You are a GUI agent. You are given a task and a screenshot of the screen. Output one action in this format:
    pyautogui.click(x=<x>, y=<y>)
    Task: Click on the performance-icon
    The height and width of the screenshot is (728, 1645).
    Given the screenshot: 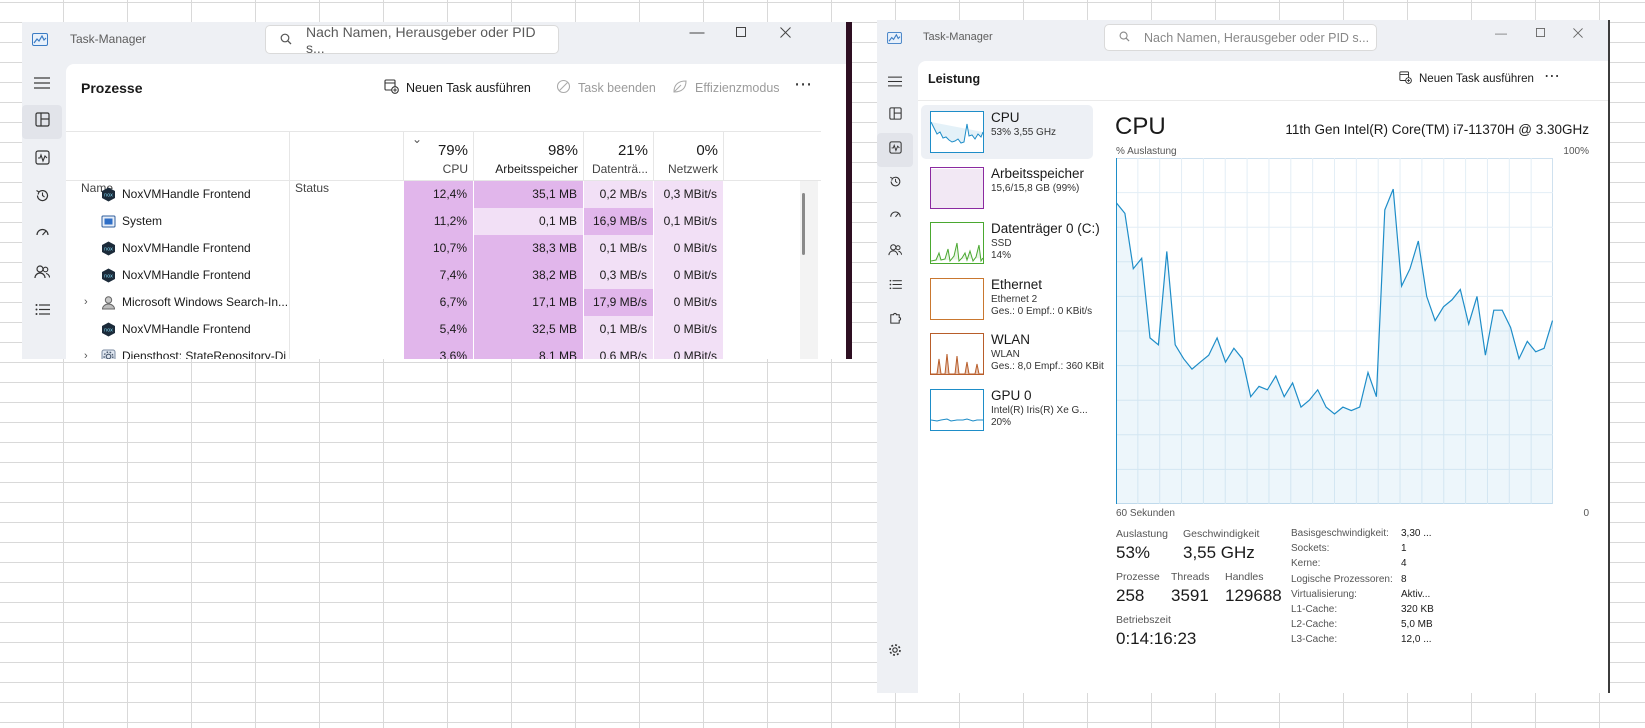 What is the action you would take?
    pyautogui.click(x=42, y=160)
    